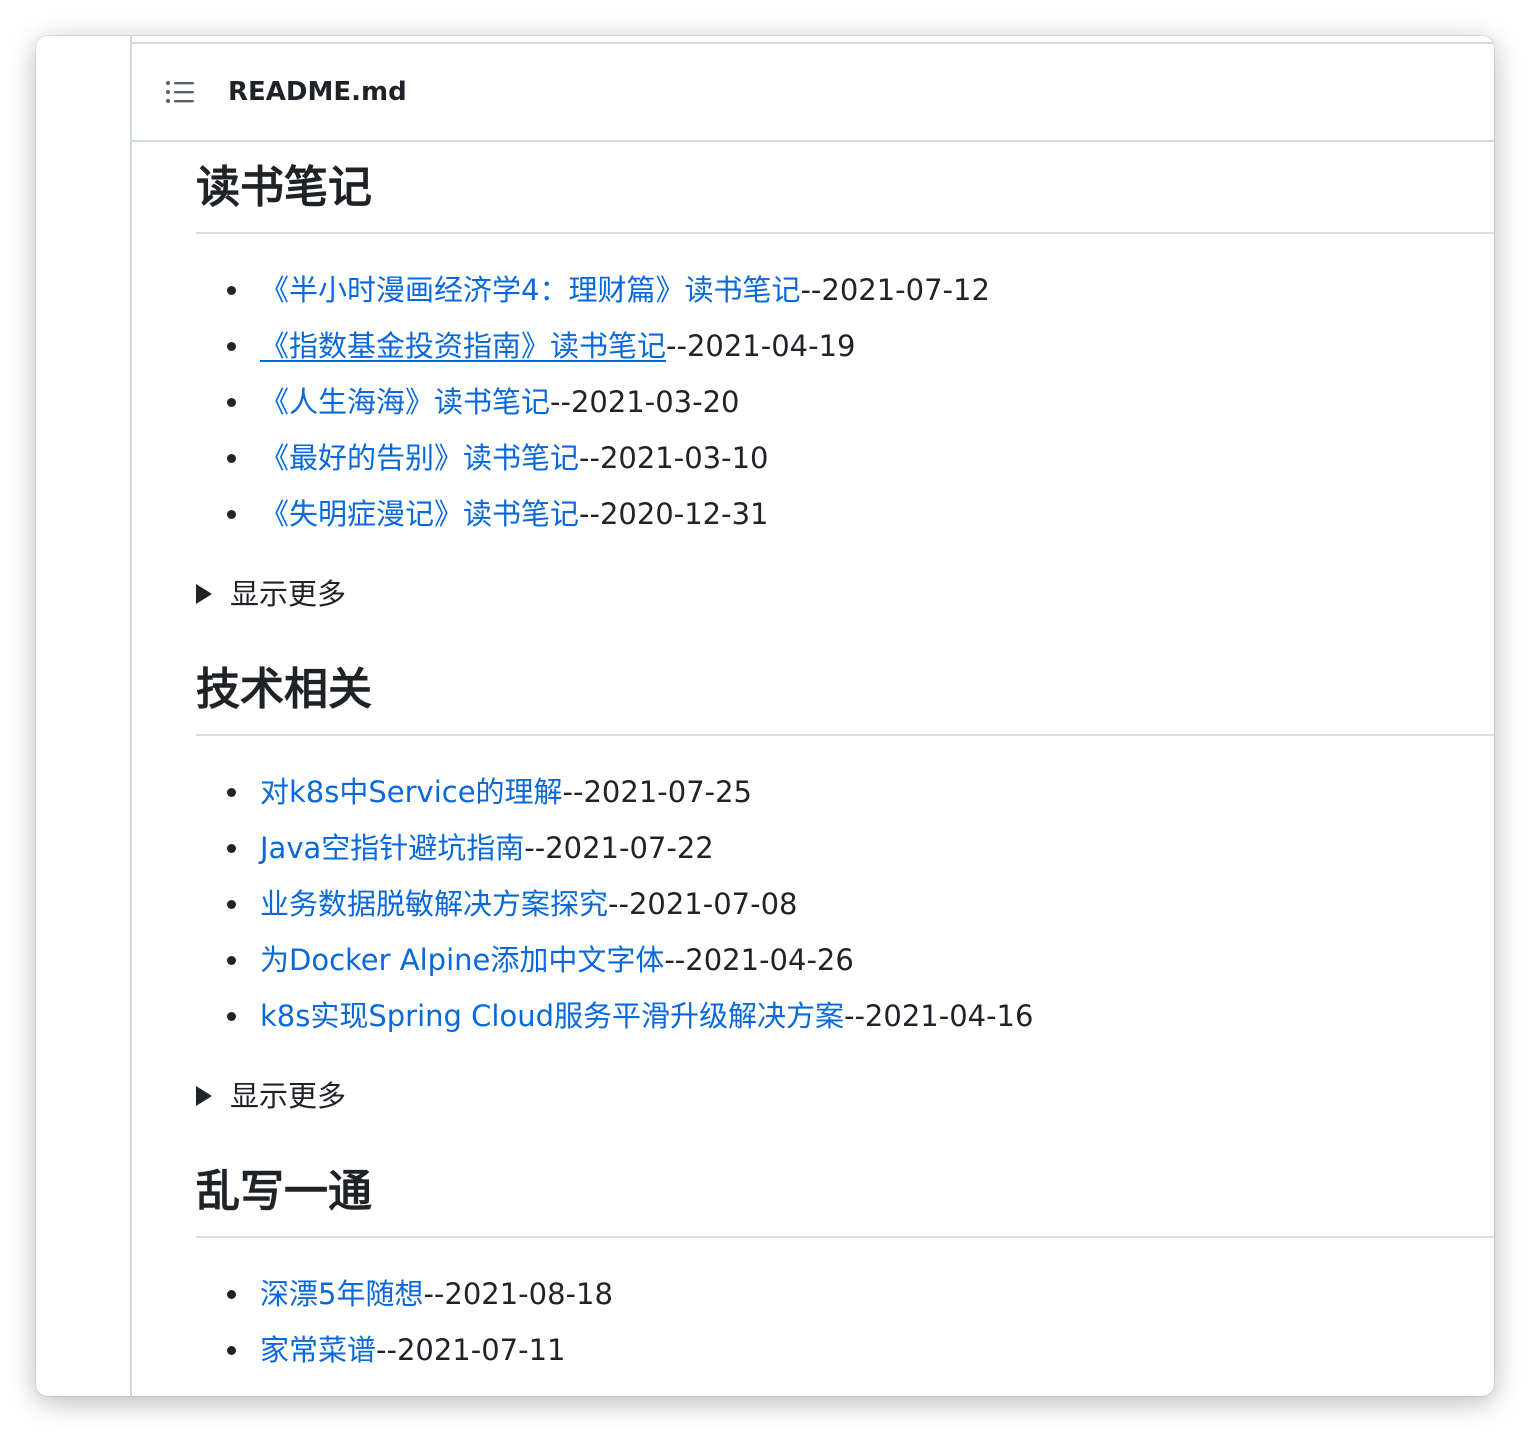  Describe the element at coordinates (939, 1016) in the screenshot. I see `post-date: --2021-04-16` at that location.